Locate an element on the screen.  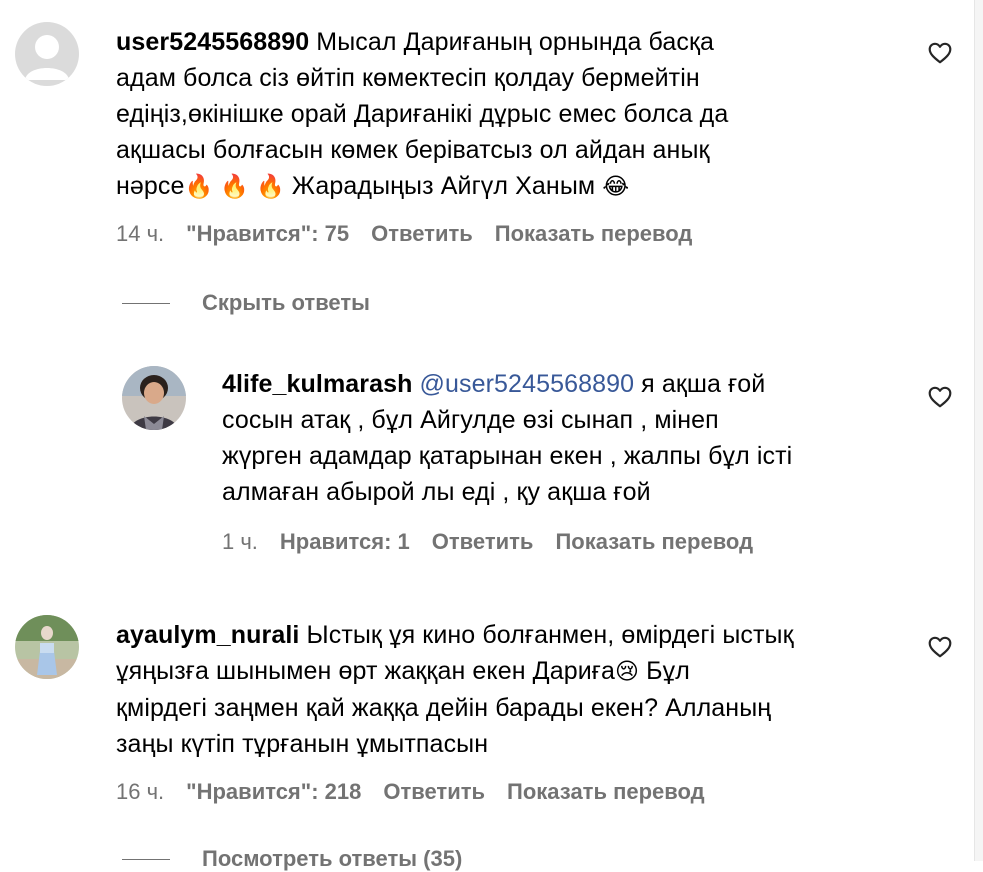
comment-time: 16 ч. is located at coordinates (140, 791).